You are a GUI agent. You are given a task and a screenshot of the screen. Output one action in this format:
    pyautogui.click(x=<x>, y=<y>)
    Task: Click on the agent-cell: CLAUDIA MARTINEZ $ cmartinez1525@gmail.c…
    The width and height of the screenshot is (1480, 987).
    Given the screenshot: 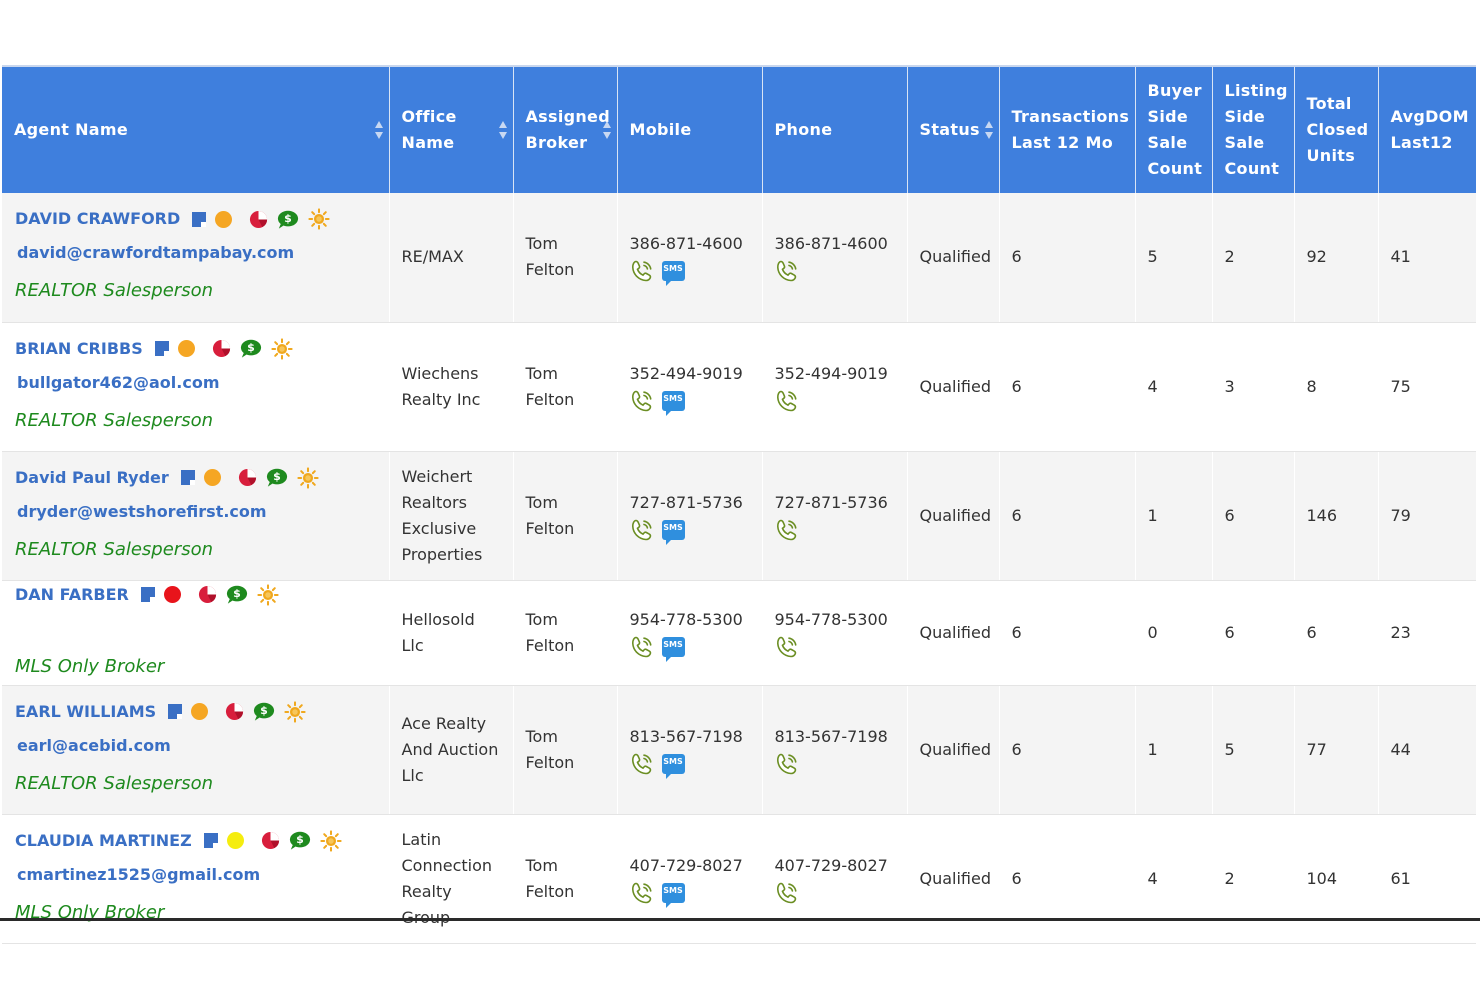 What is the action you would take?
    pyautogui.click(x=195, y=879)
    